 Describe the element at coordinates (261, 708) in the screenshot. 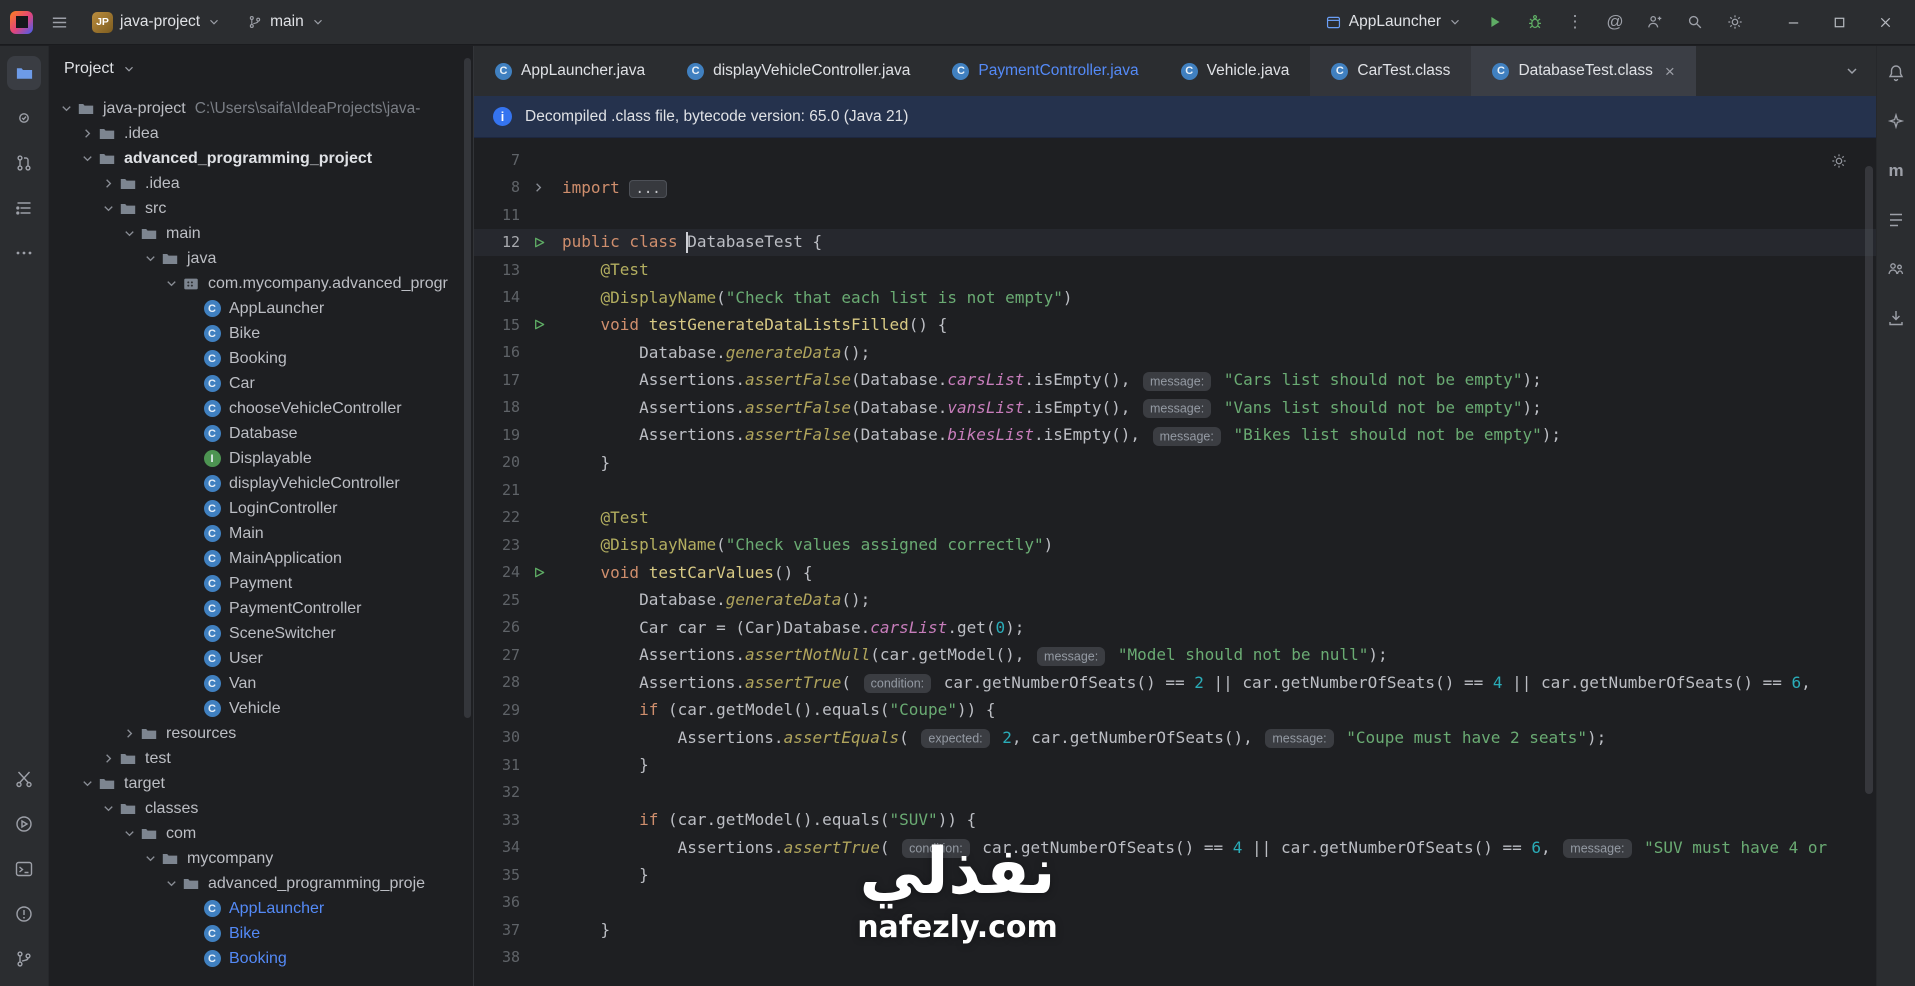

I see `tree-item-Vehicle: C Vehicle` at that location.